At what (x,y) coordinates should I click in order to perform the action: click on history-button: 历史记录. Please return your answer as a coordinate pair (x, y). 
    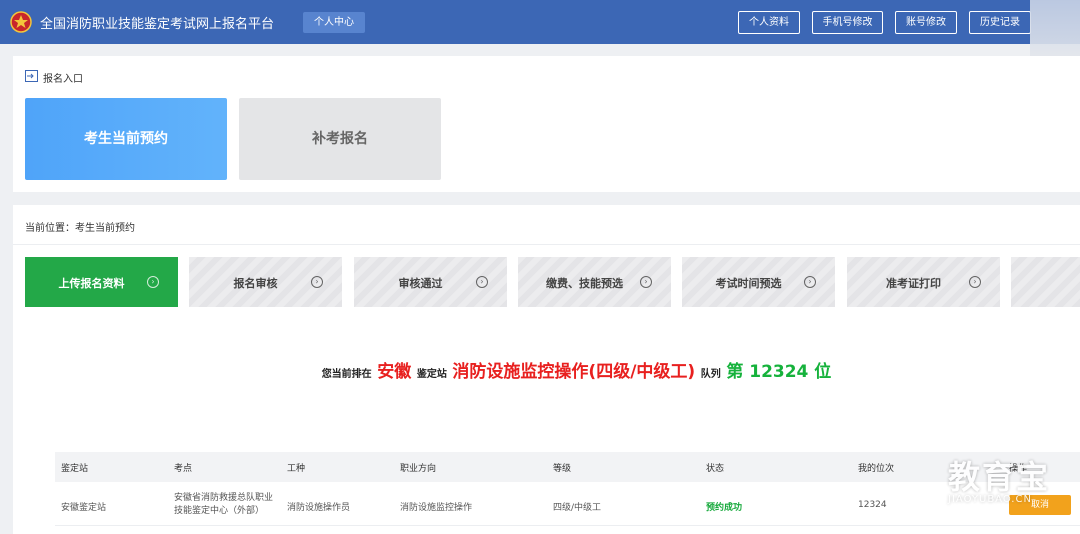
    Looking at the image, I should click on (1000, 22).